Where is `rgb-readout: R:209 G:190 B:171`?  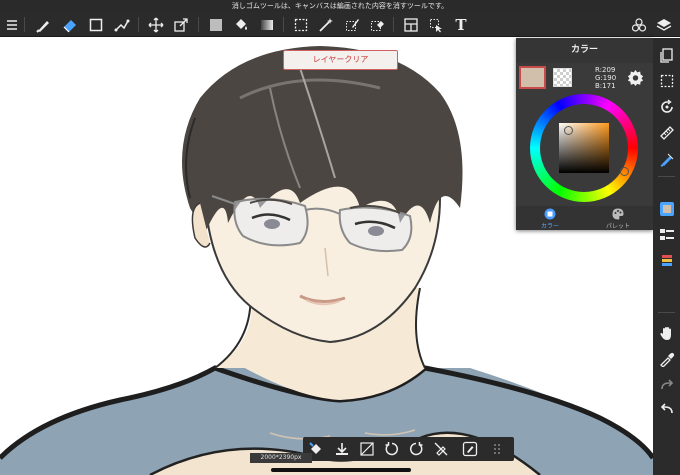
rgb-readout: R:209 G:190 B:171 is located at coordinates (605, 78).